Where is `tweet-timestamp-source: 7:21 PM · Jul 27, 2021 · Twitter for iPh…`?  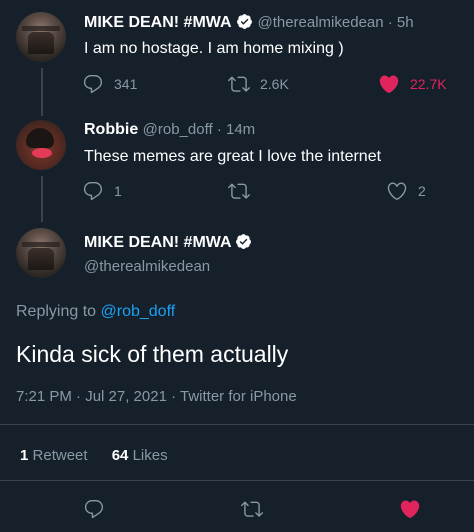
tweet-timestamp-source: 7:21 PM · Jul 27, 2021 · Twitter for iPh… is located at coordinates (156, 396).